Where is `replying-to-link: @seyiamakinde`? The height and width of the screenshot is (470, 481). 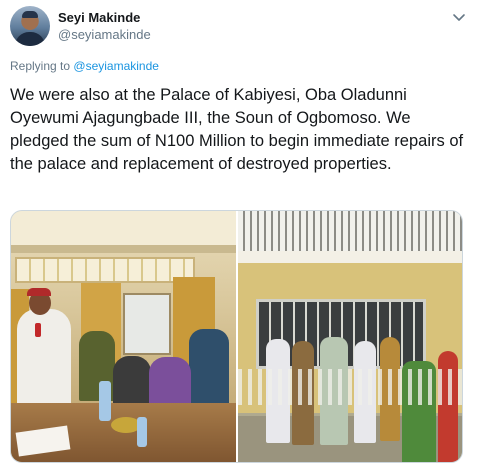 replying-to-link: @seyiamakinde is located at coordinates (116, 66).